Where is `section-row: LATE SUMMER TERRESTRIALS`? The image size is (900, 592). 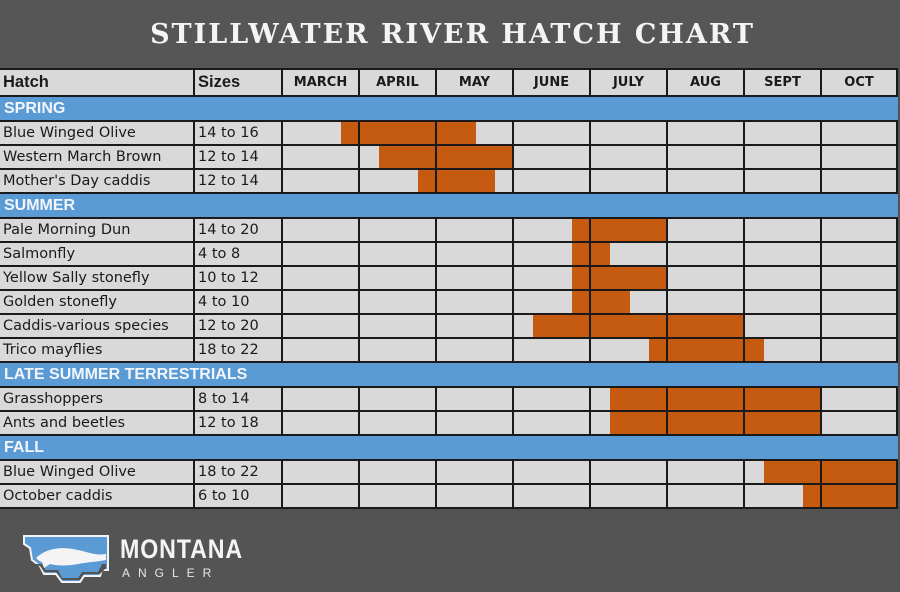 section-row: LATE SUMMER TERRESTRIALS is located at coordinates (449, 375).